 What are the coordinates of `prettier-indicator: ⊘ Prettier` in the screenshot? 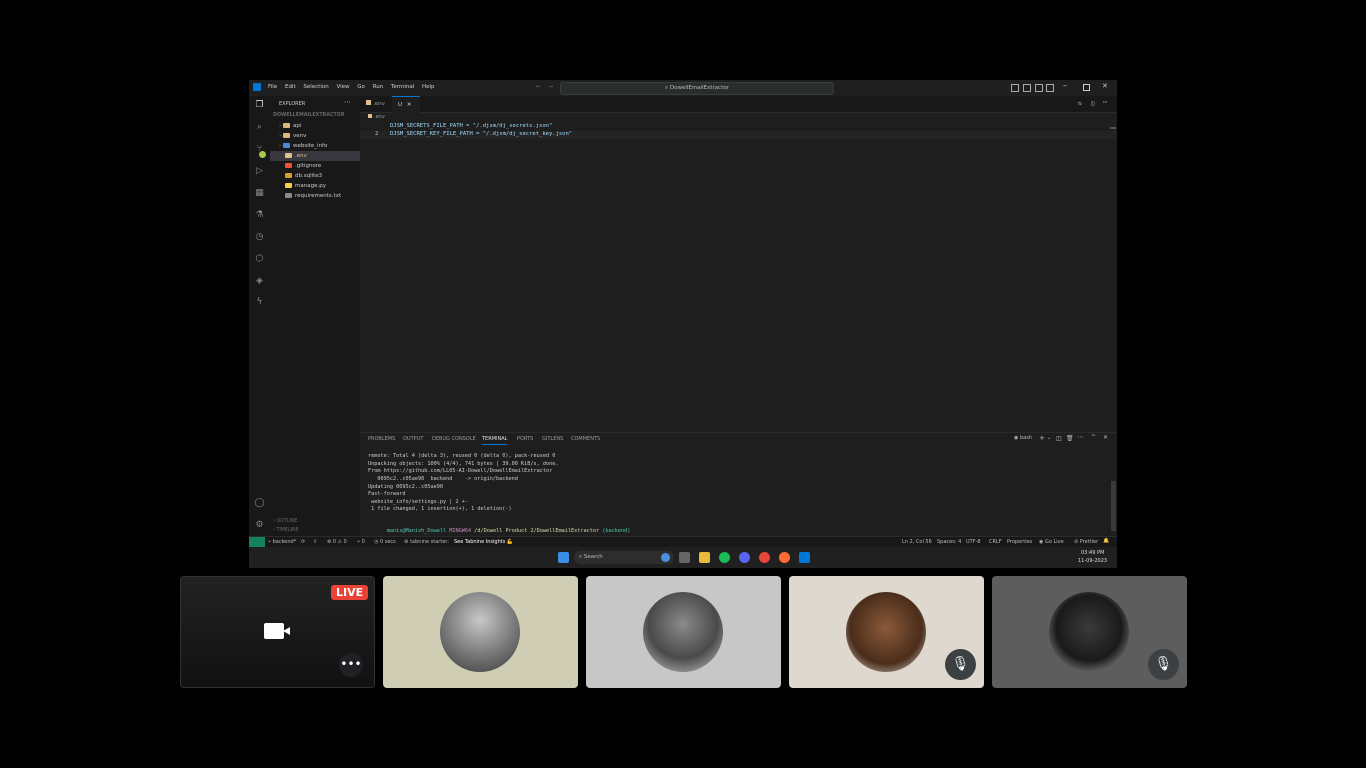 It's located at (1086, 542).